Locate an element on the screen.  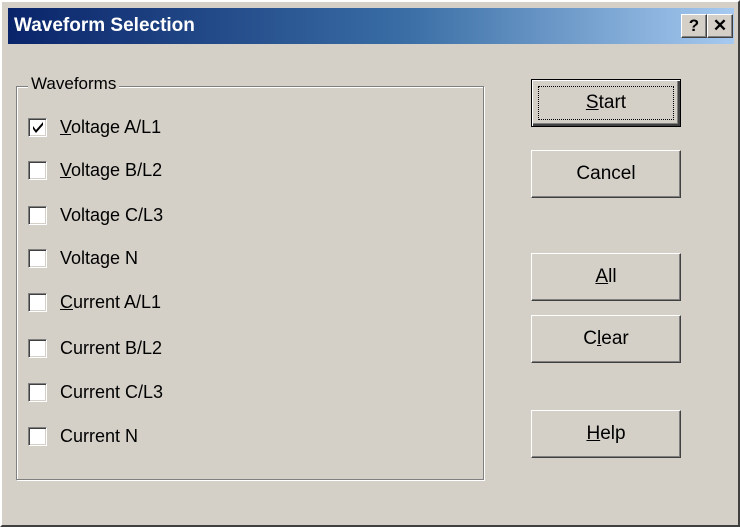
check-icon is located at coordinates (38, 127).